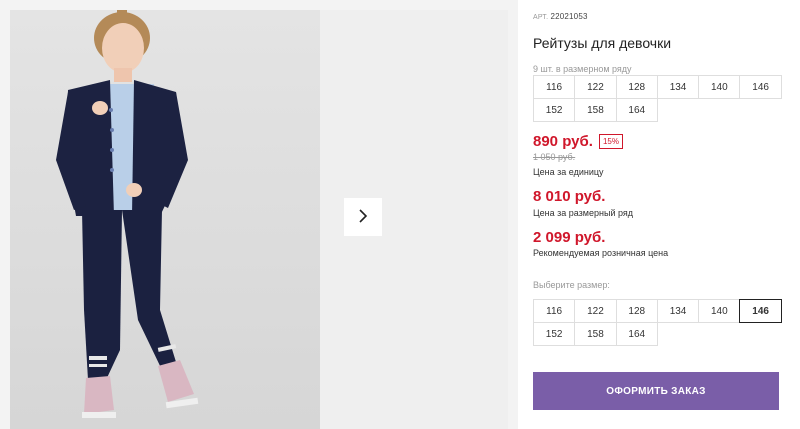 The width and height of the screenshot is (800, 429). I want to click on size-option: 140, so click(719, 311).